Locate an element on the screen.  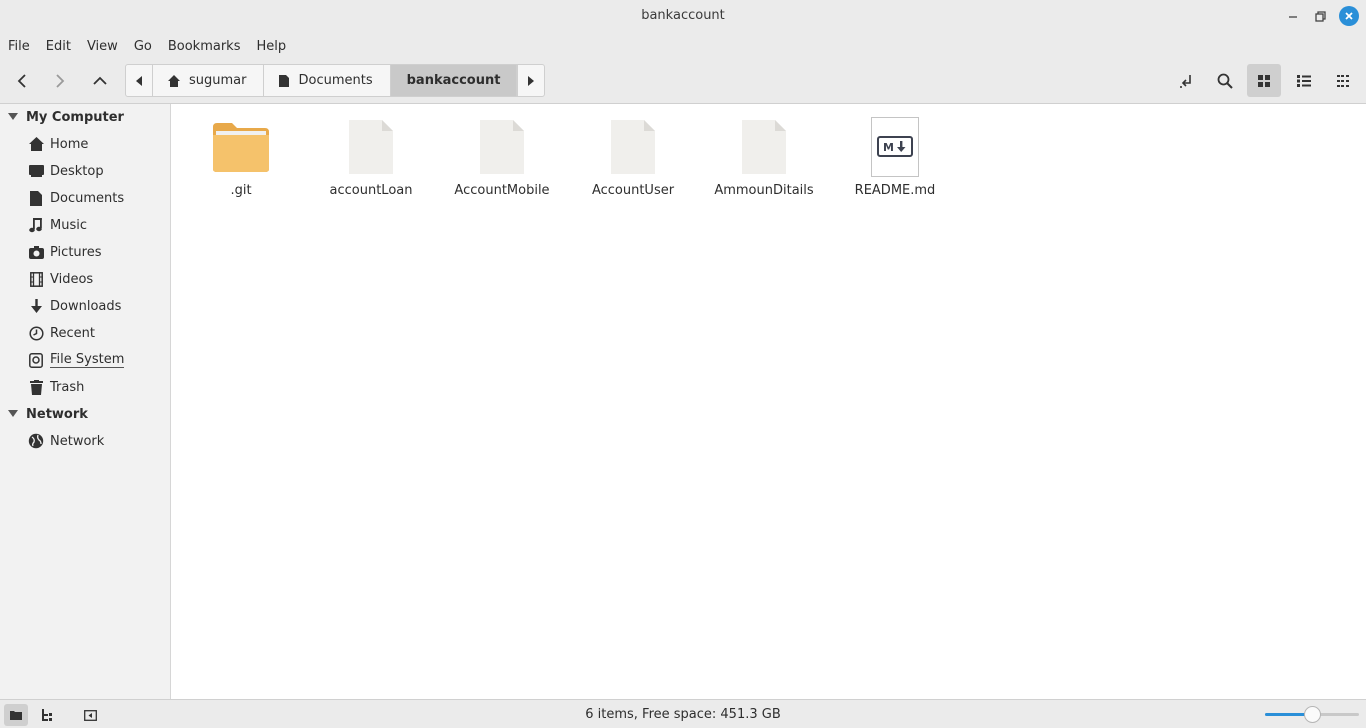
file-item: AccountUser is located at coordinates (633, 157).